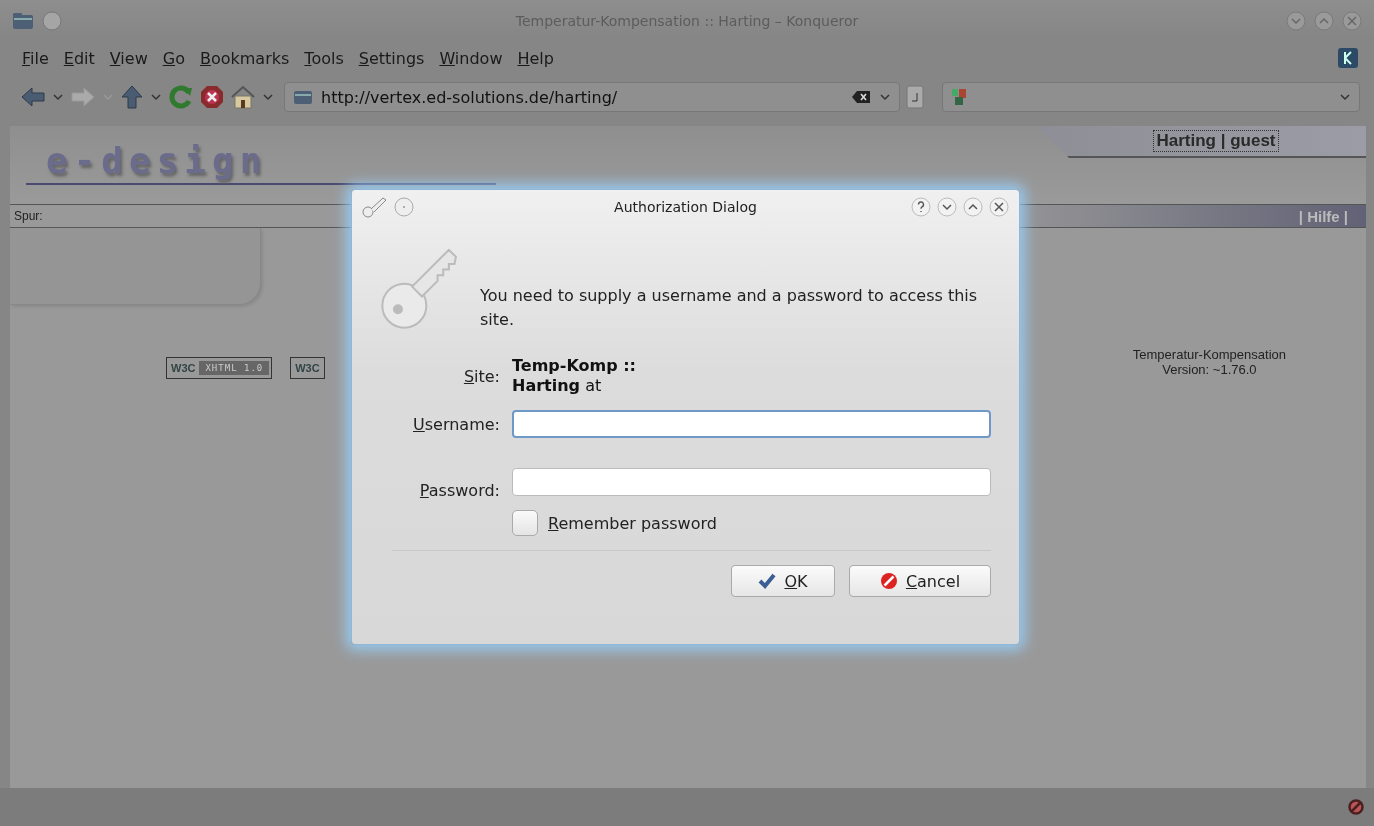 The height and width of the screenshot is (826, 1374). I want to click on menu-item: Settings, so click(397, 58).